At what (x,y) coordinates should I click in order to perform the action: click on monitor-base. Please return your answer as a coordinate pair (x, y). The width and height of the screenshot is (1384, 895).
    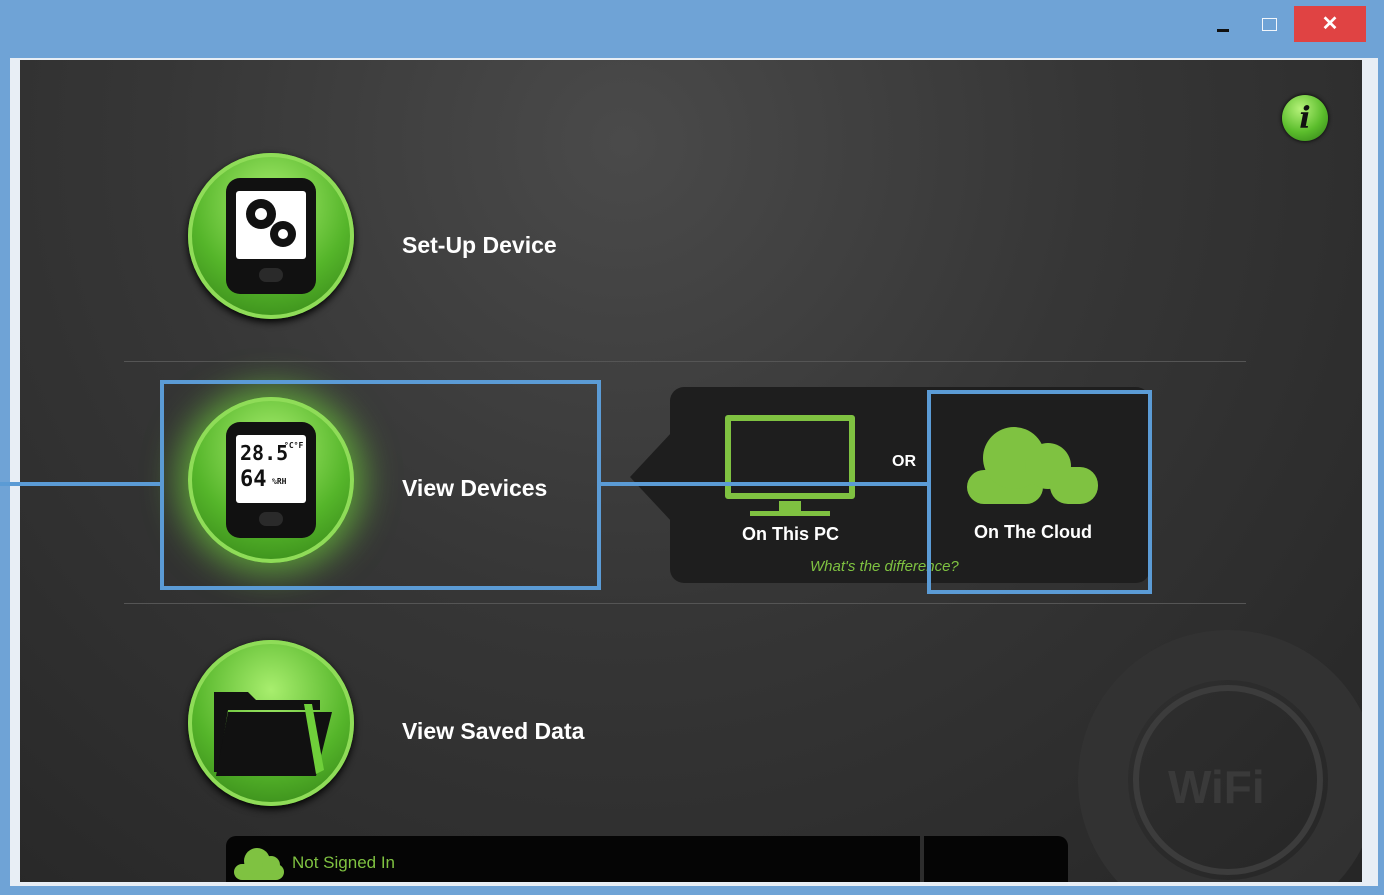
    Looking at the image, I should click on (790, 513).